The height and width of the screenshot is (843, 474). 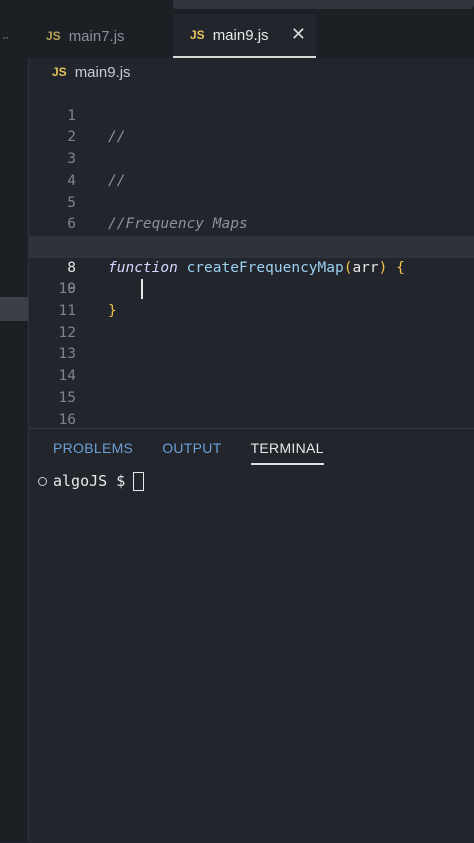 What do you see at coordinates (251, 334) in the screenshot?
I see `code-line: 12` at bounding box center [251, 334].